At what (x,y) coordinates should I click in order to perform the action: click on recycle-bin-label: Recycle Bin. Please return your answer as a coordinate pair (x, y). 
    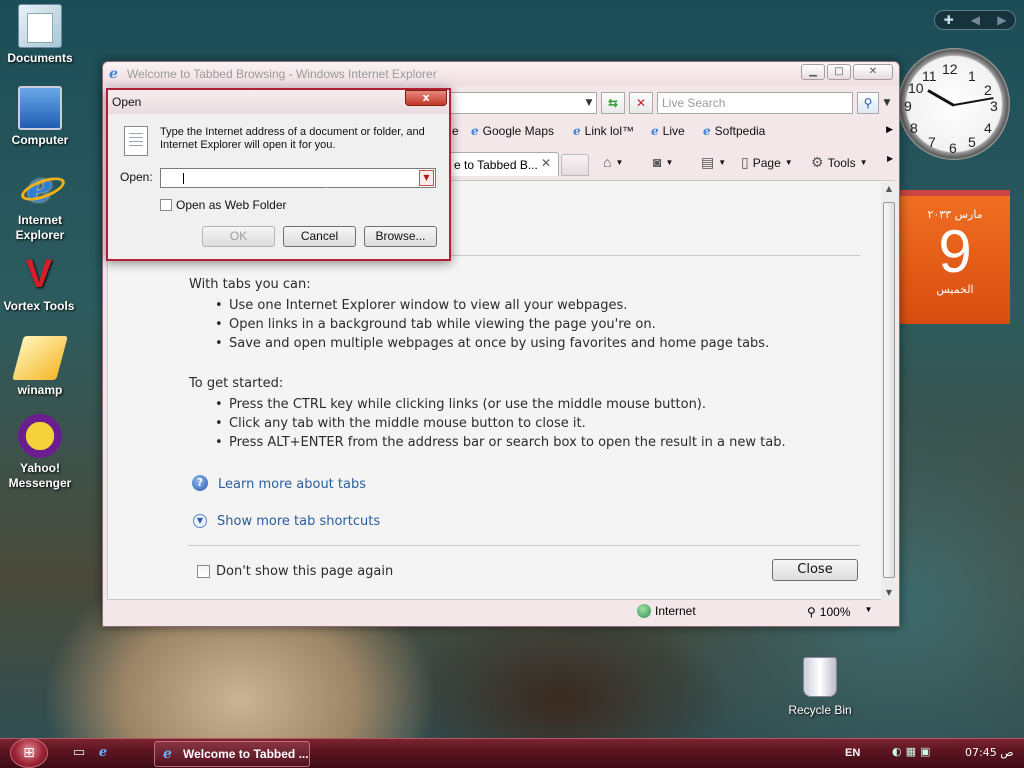
    Looking at the image, I should click on (820, 710).